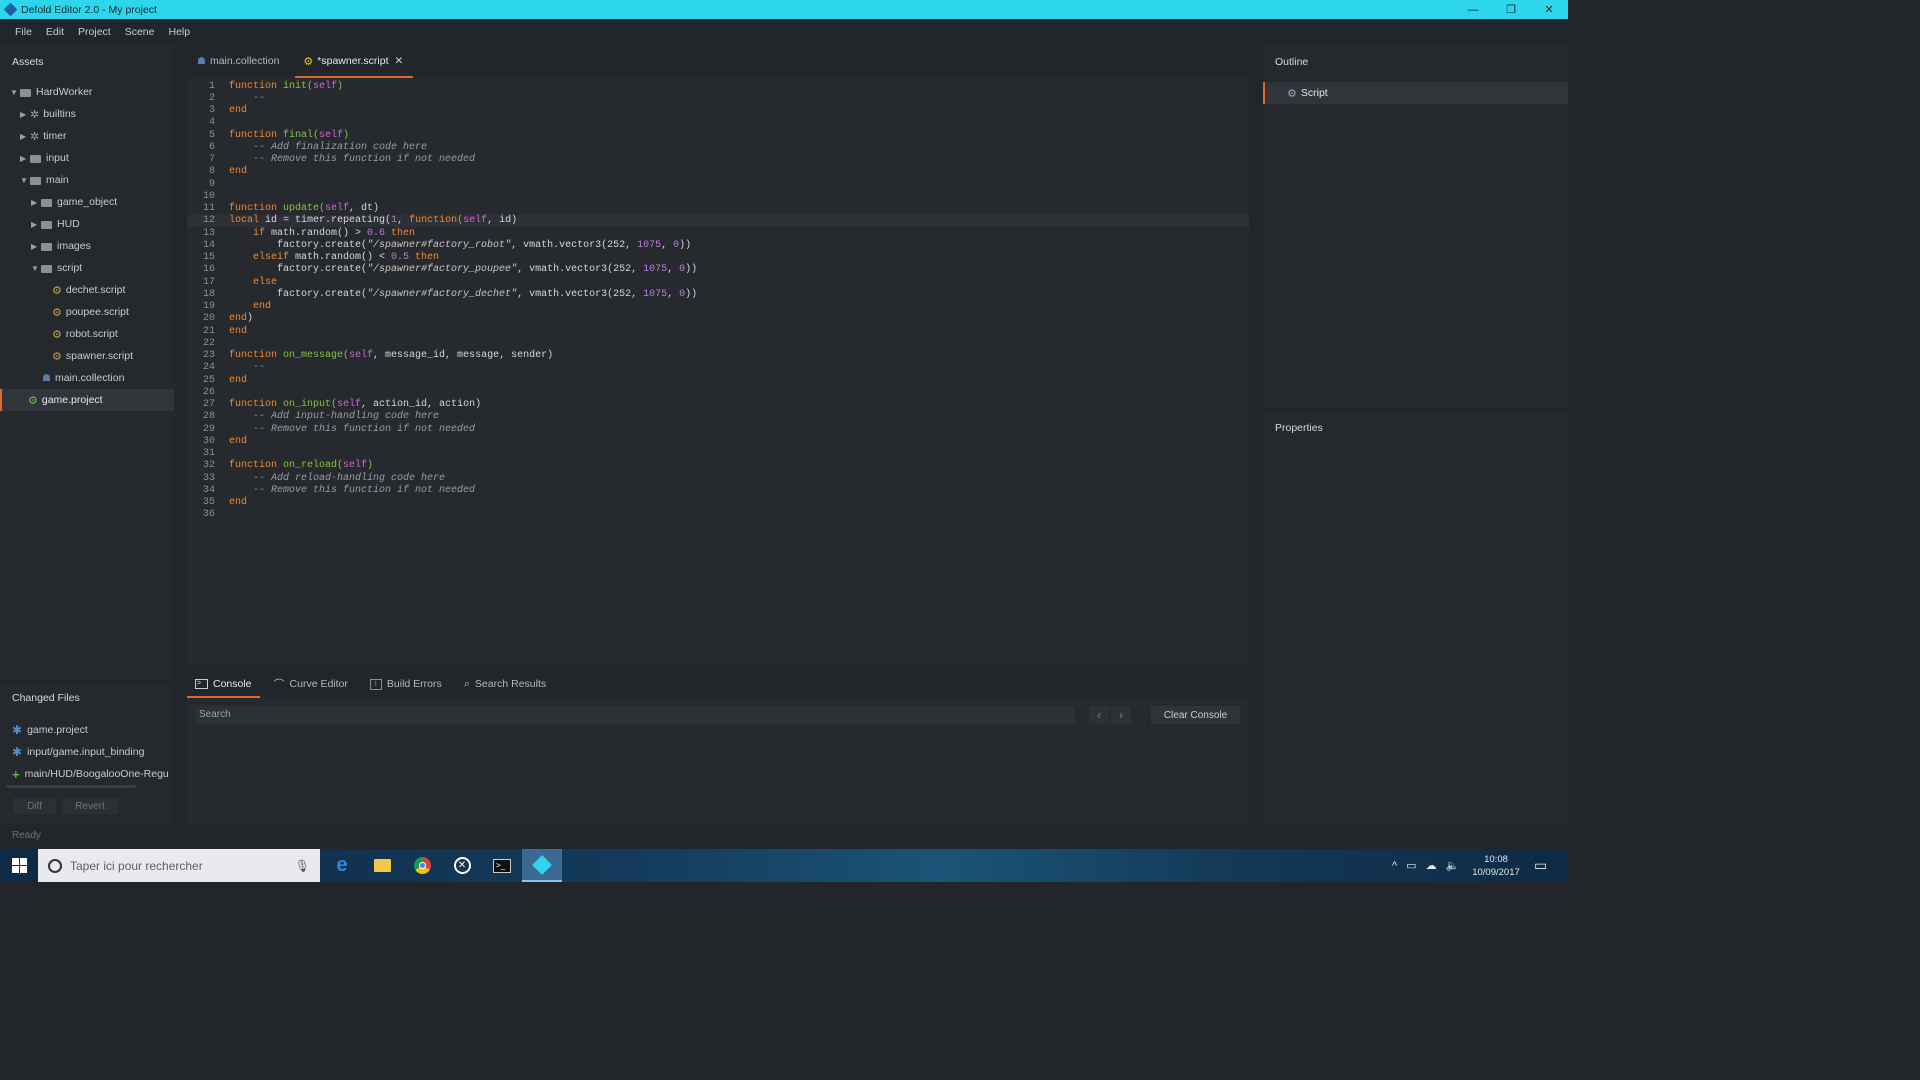 This screenshot has width=1920, height=1080. What do you see at coordinates (718, 258) in the screenshot?
I see `code-line: 15 elseif math.random() < 0.5 then` at bounding box center [718, 258].